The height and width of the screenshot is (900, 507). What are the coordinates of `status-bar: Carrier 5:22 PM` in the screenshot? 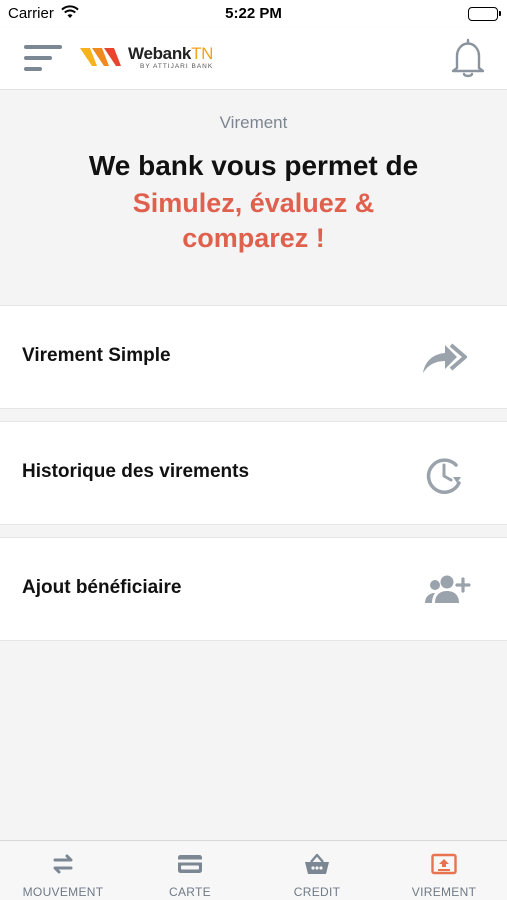 It's located at (253, 14).